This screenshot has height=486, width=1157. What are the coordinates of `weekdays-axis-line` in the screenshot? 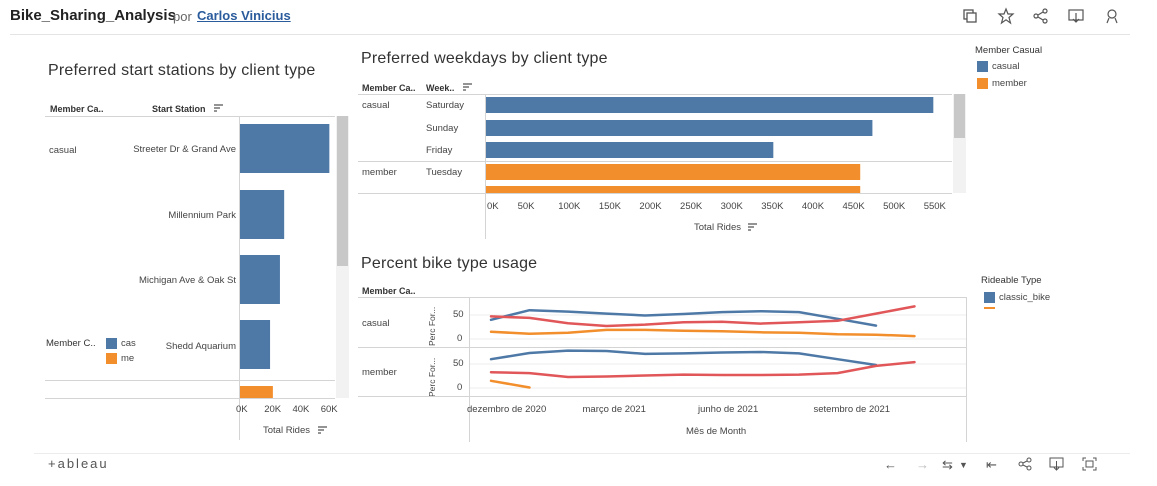 It's located at (485, 166).